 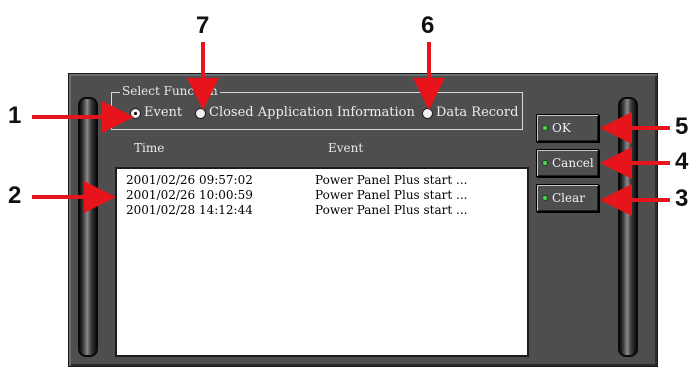 What do you see at coordinates (135, 113) in the screenshot?
I see `radio-selected-icon` at bounding box center [135, 113].